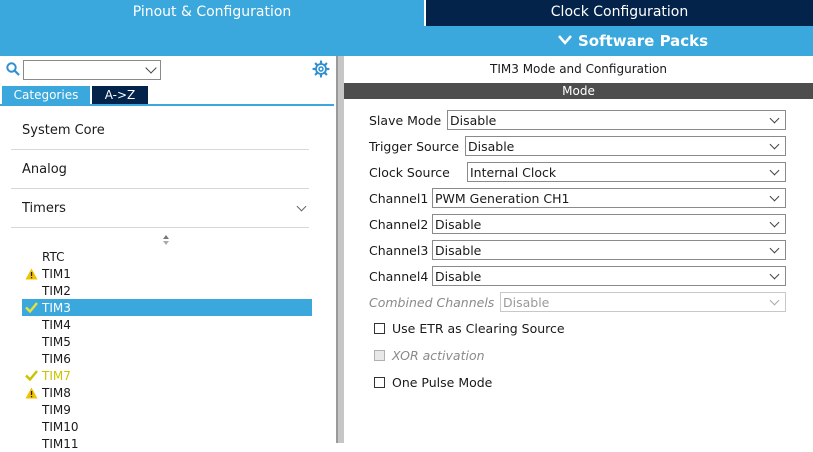  I want to click on software-packs-menu: Software Packs, so click(633, 41).